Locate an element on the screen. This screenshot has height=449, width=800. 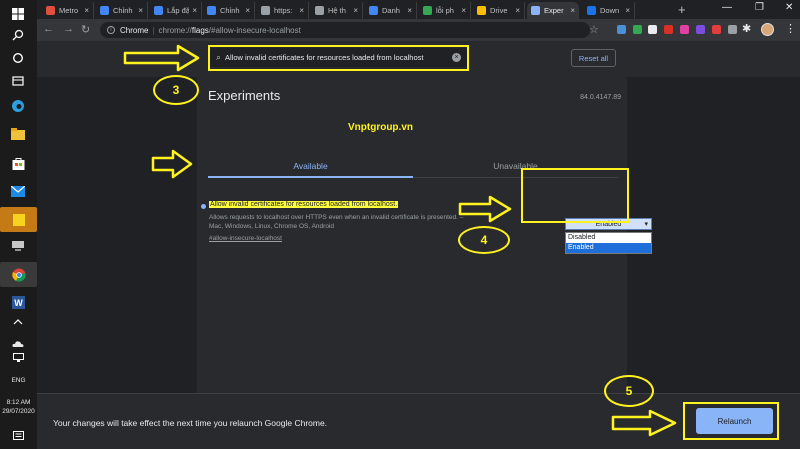
browser-tab: Danh × is located at coordinates (391, 10).